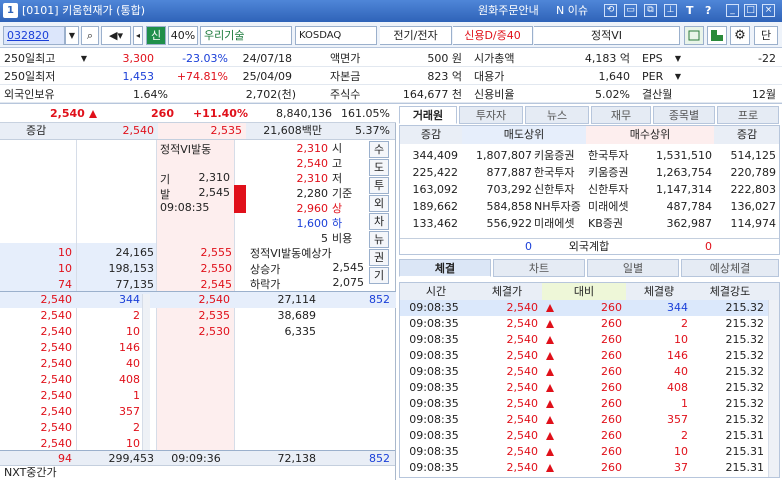 The image size is (782, 482). I want to click on broker-row: 344,409 1,807,807 키움증권 한국투자 1,531,510 514,125, so click(589, 156).